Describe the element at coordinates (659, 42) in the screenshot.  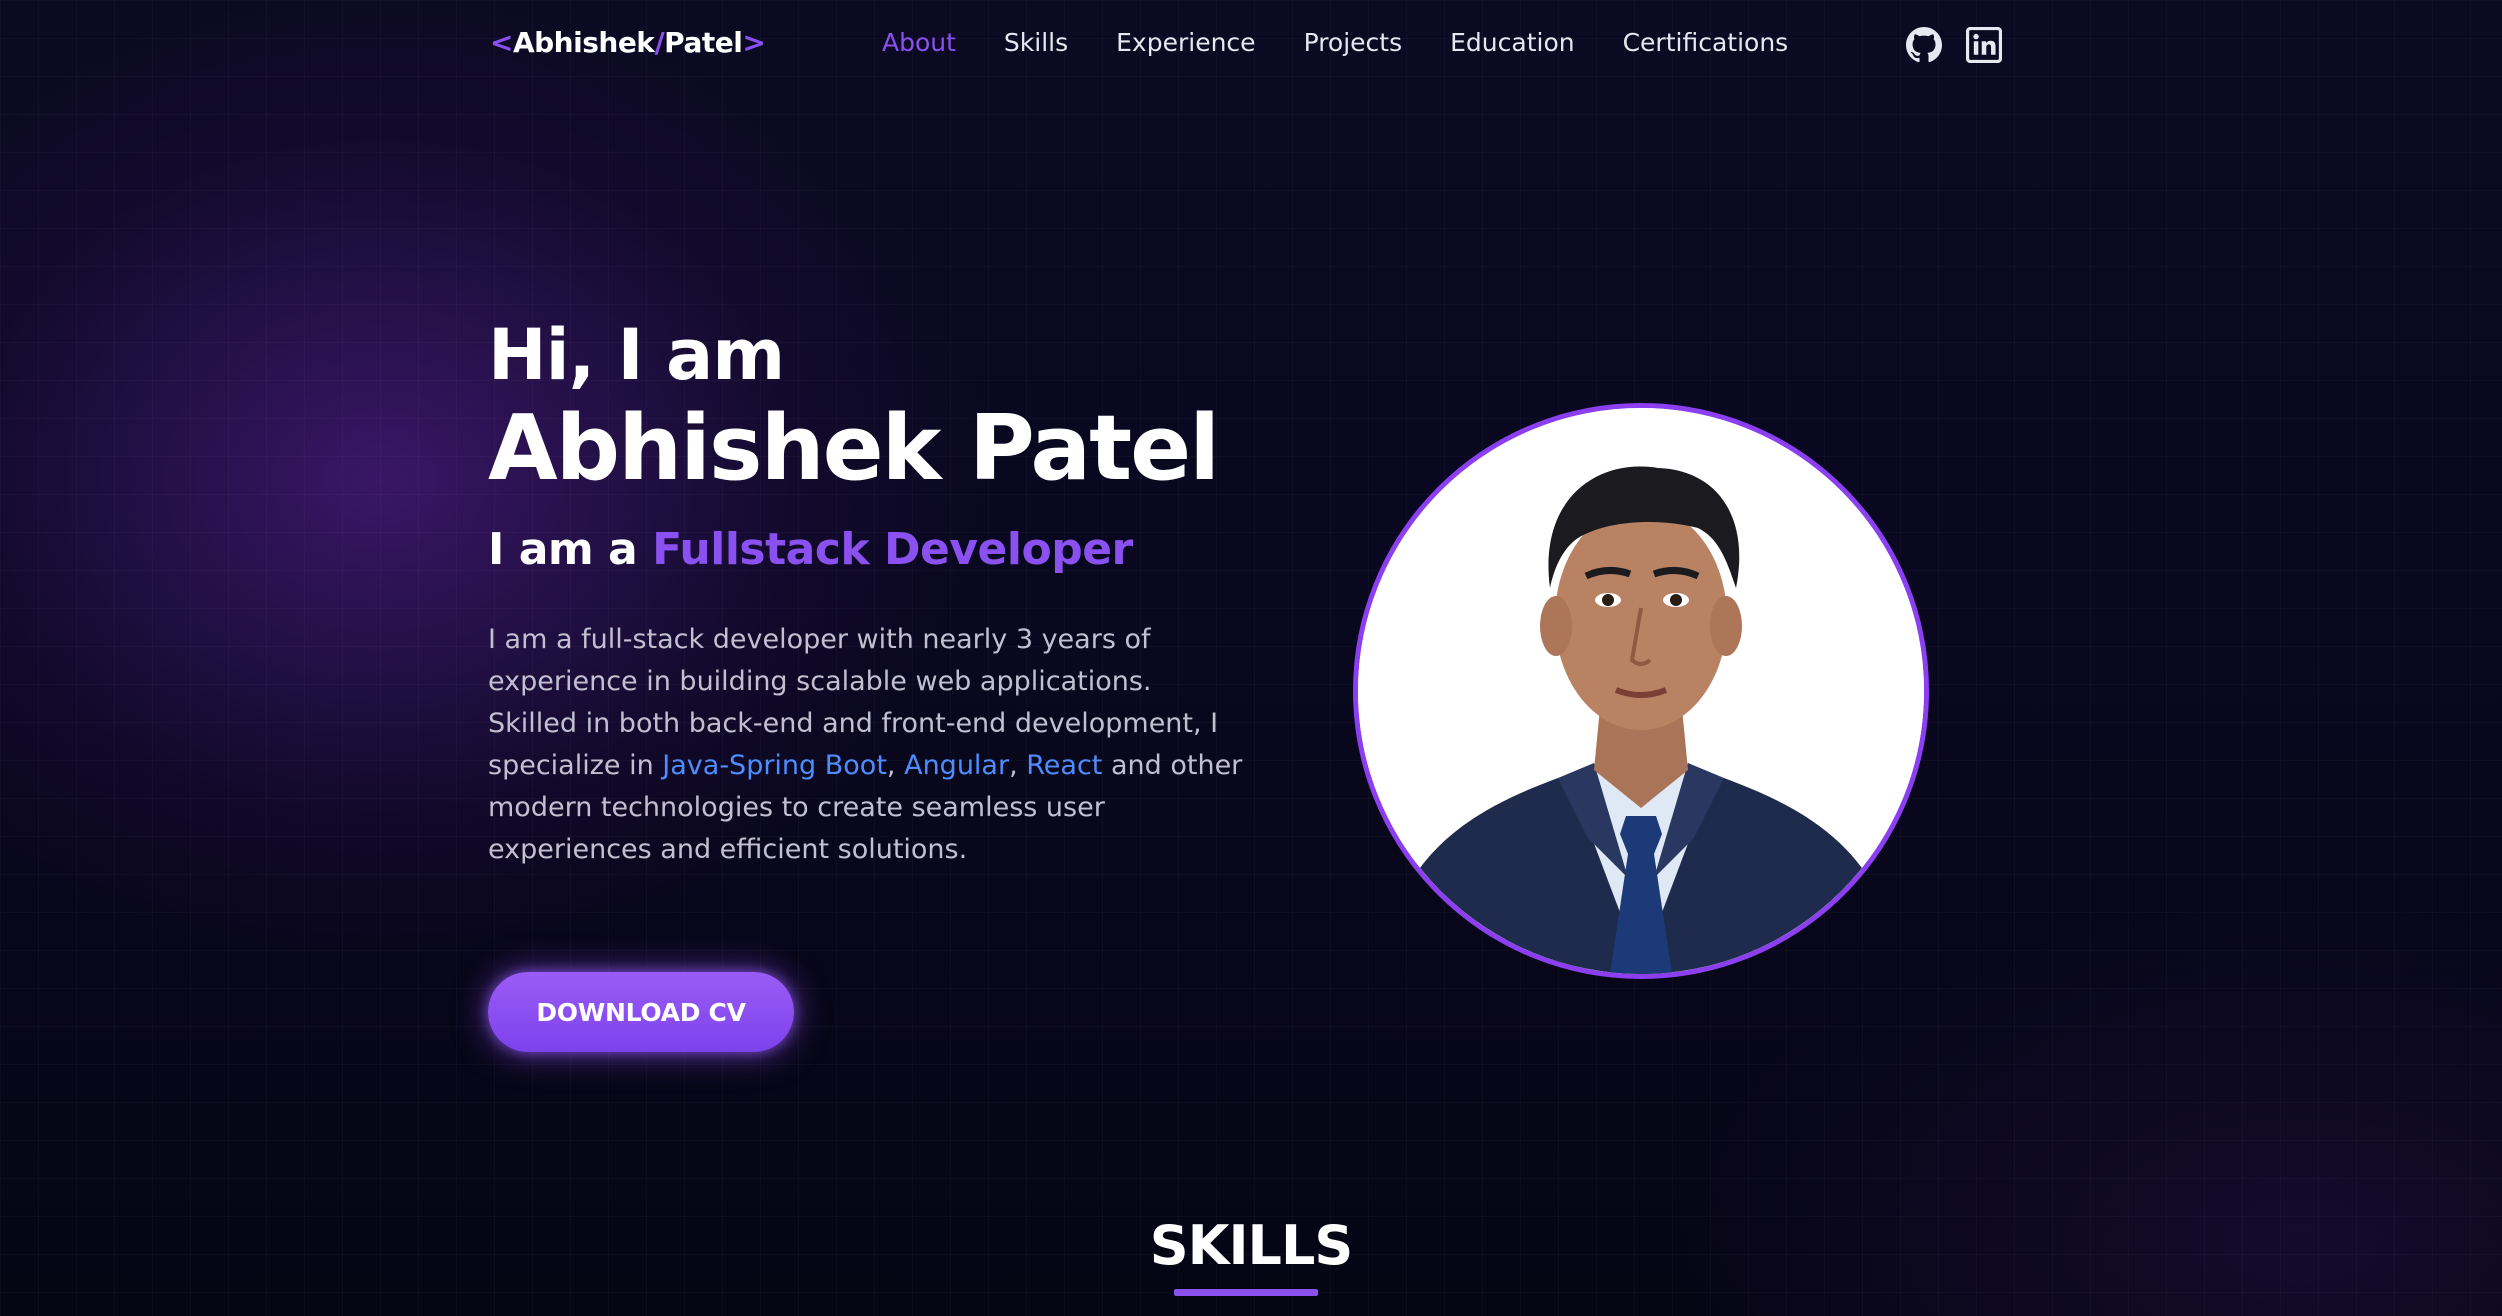
I see `logo-slash: /` at that location.